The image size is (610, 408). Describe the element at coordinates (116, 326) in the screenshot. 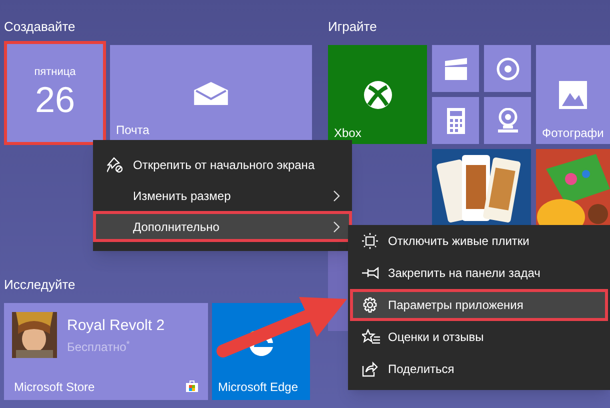

I see `app-name: Royal Revolt 2` at that location.